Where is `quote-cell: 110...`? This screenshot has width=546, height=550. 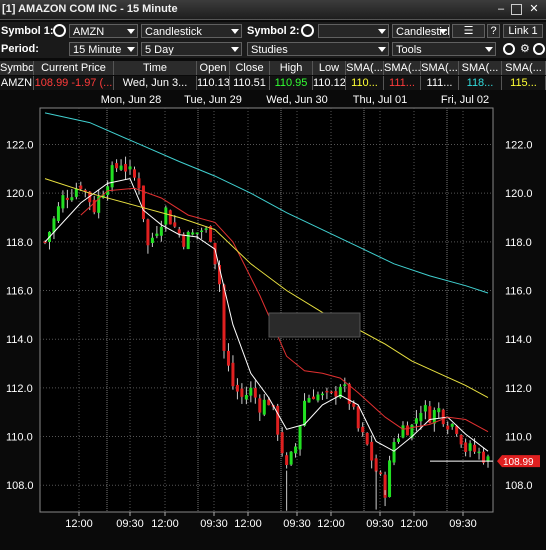 quote-cell: 110... is located at coordinates (365, 83).